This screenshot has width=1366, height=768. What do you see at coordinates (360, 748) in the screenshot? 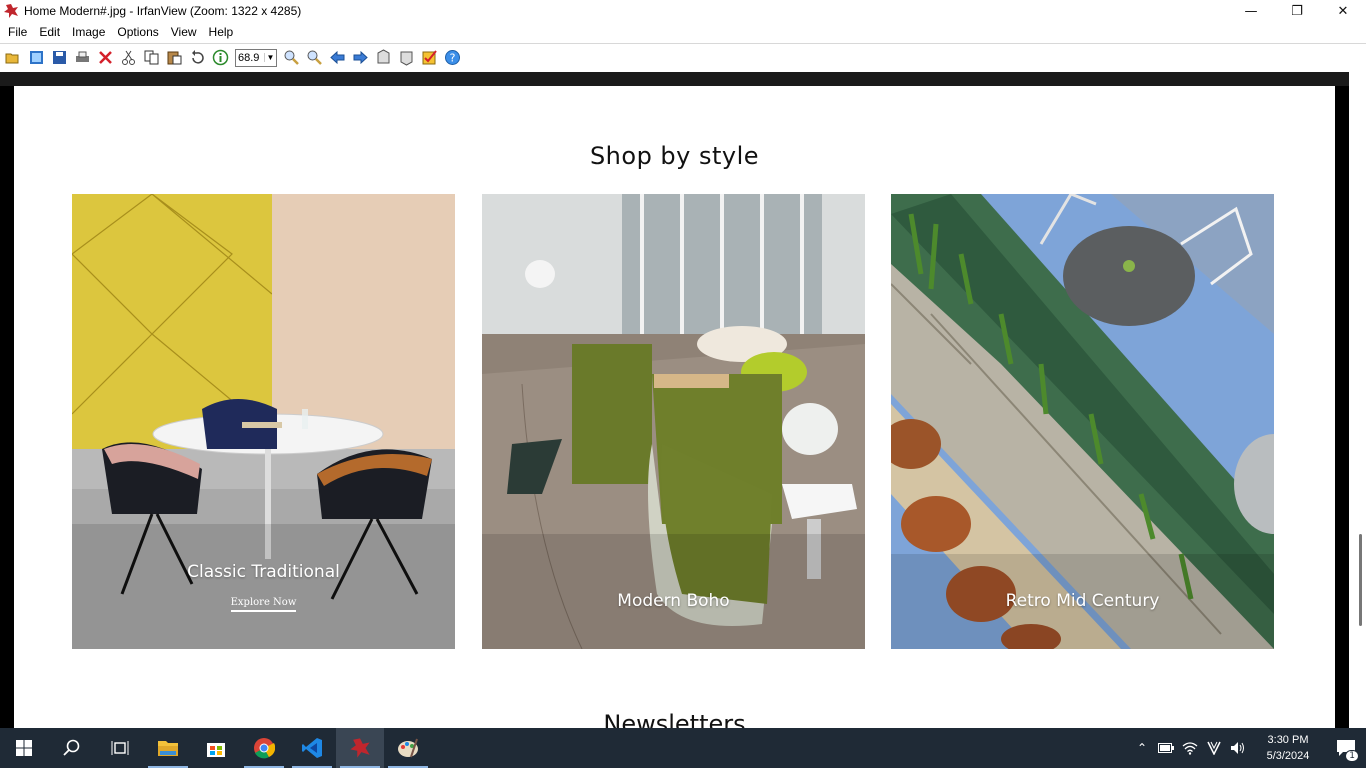
I see `irfanview-icon` at bounding box center [360, 748].